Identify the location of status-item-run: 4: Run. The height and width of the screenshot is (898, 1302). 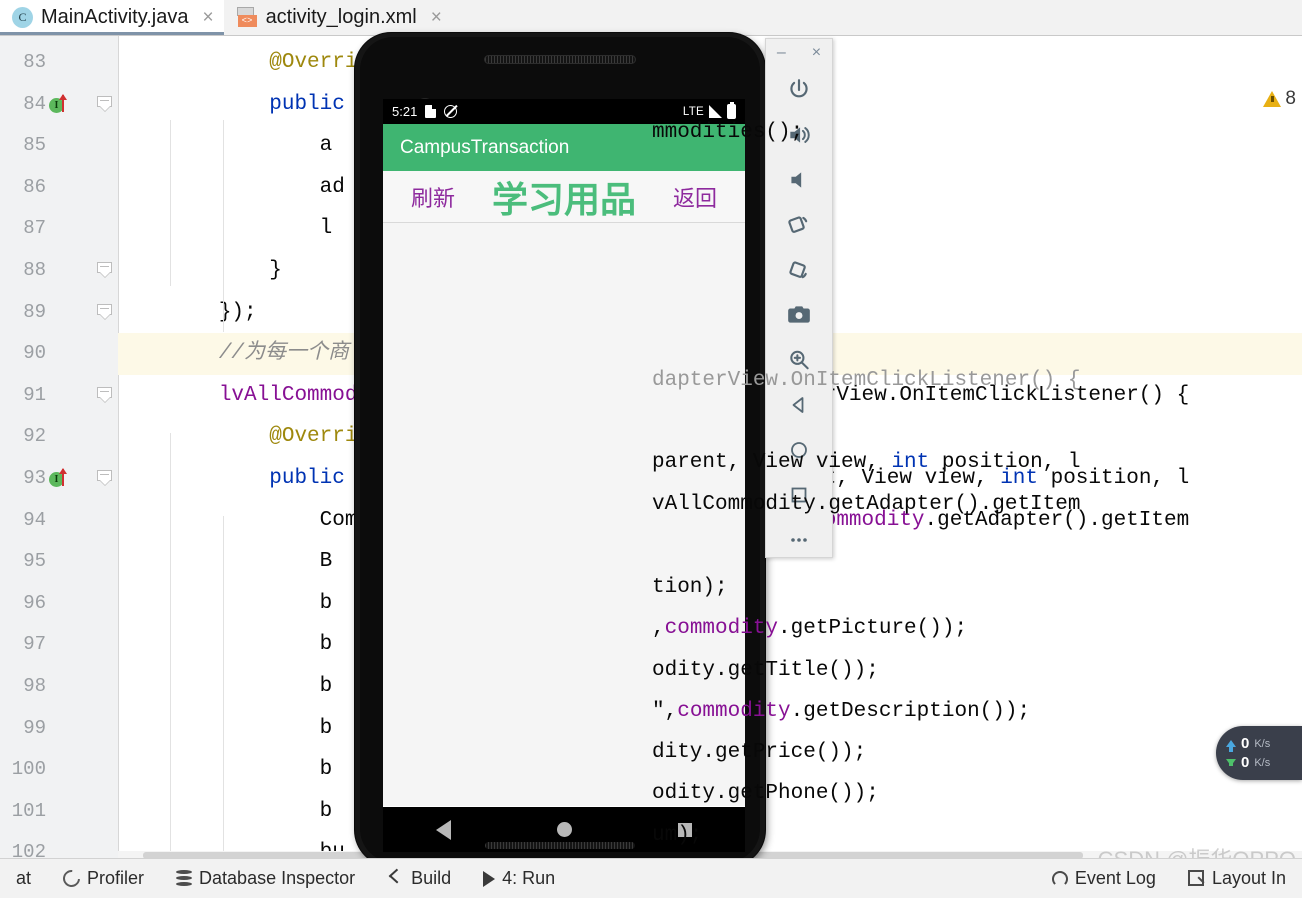
(519, 878).